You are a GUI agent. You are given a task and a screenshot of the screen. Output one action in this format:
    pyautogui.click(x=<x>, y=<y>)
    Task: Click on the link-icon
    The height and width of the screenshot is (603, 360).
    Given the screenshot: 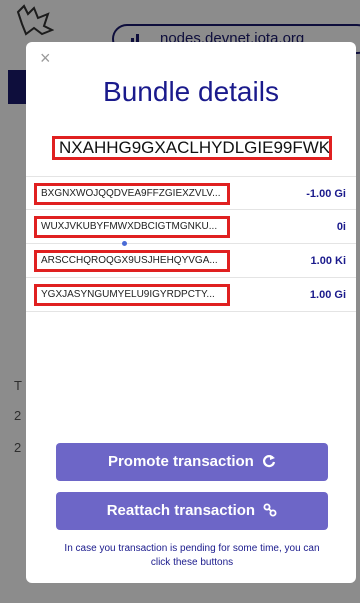 What is the action you would take?
    pyautogui.click(x=270, y=511)
    